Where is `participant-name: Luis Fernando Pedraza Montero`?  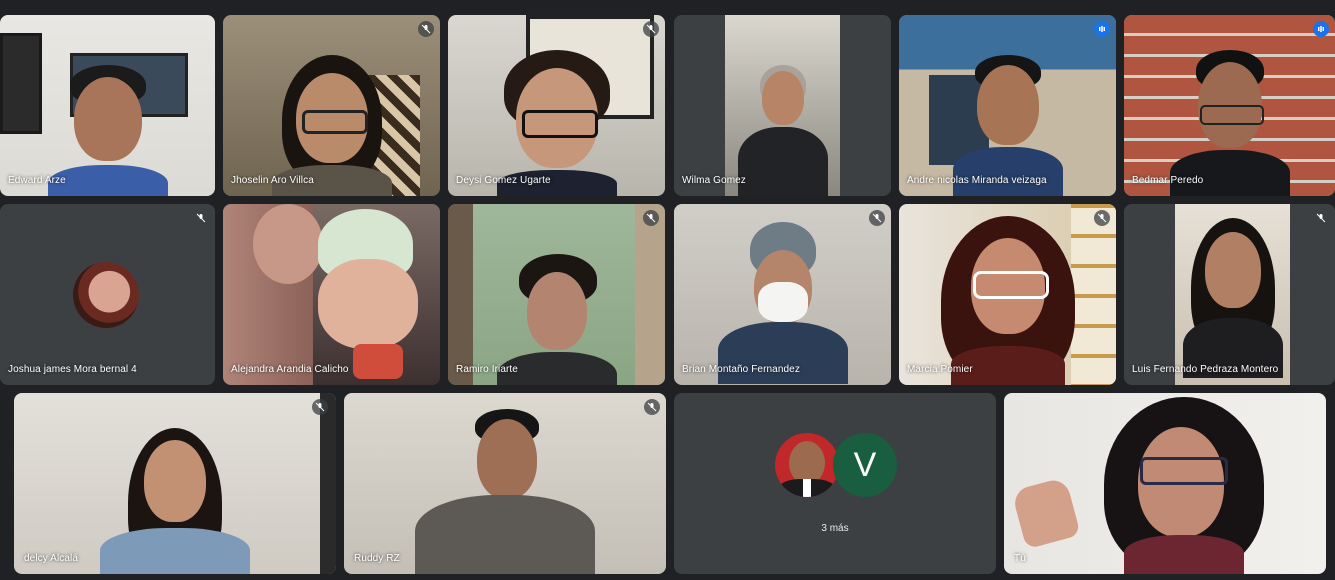
participant-name: Luis Fernando Pedraza Montero is located at coordinates (1205, 369).